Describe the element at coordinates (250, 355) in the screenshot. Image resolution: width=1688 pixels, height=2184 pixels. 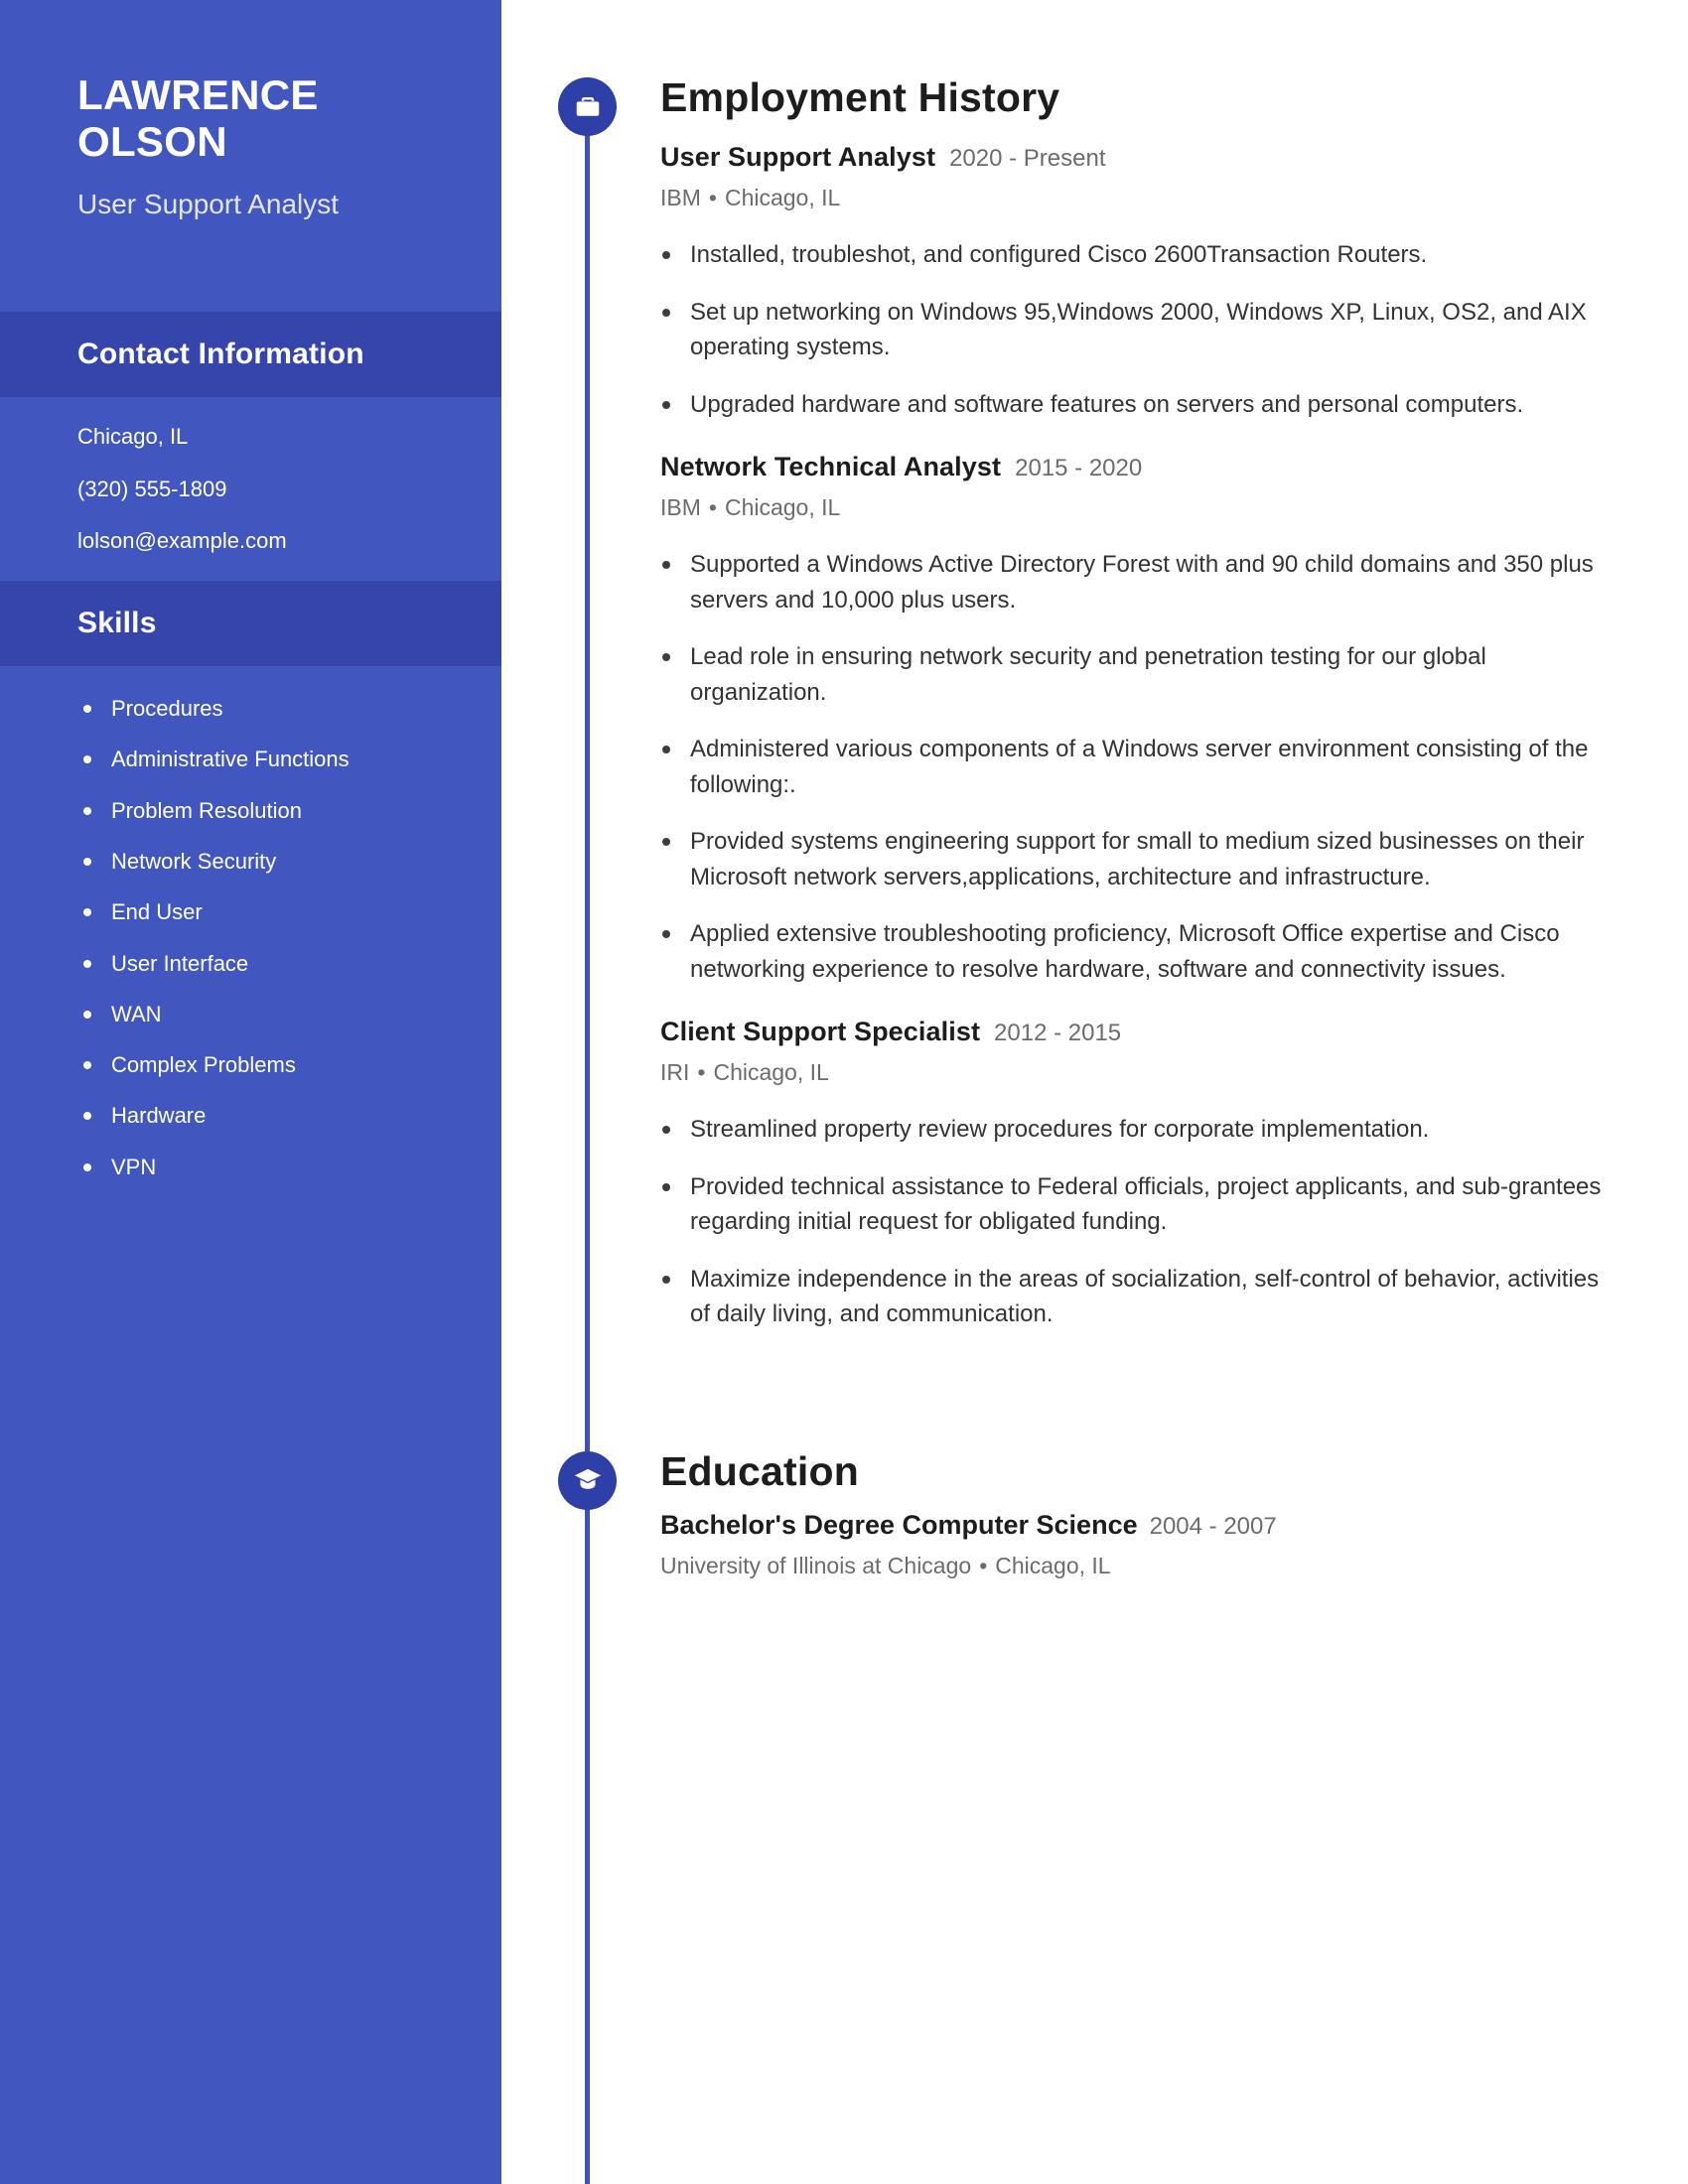
I see `contact-section-heading: Contact Information` at that location.